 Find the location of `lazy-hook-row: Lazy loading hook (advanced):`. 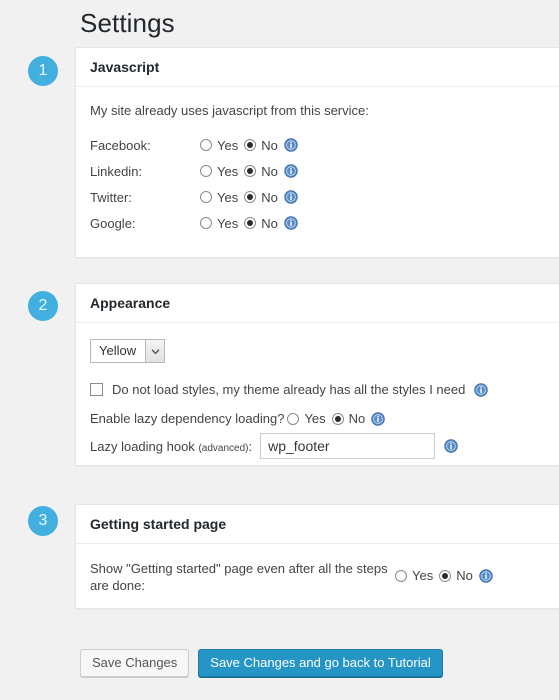

lazy-hook-row: Lazy loading hook (advanced): is located at coordinates (318, 446).